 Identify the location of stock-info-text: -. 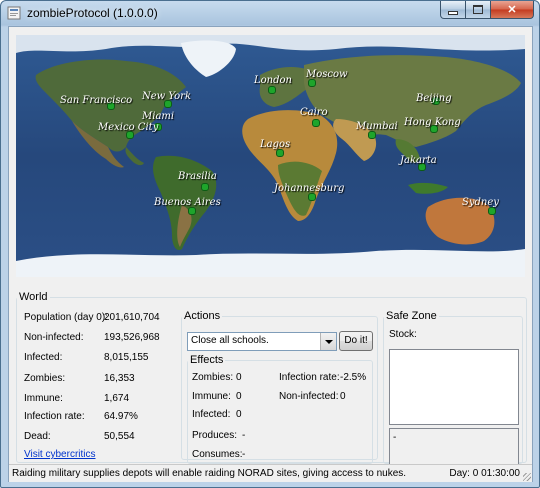
(395, 437).